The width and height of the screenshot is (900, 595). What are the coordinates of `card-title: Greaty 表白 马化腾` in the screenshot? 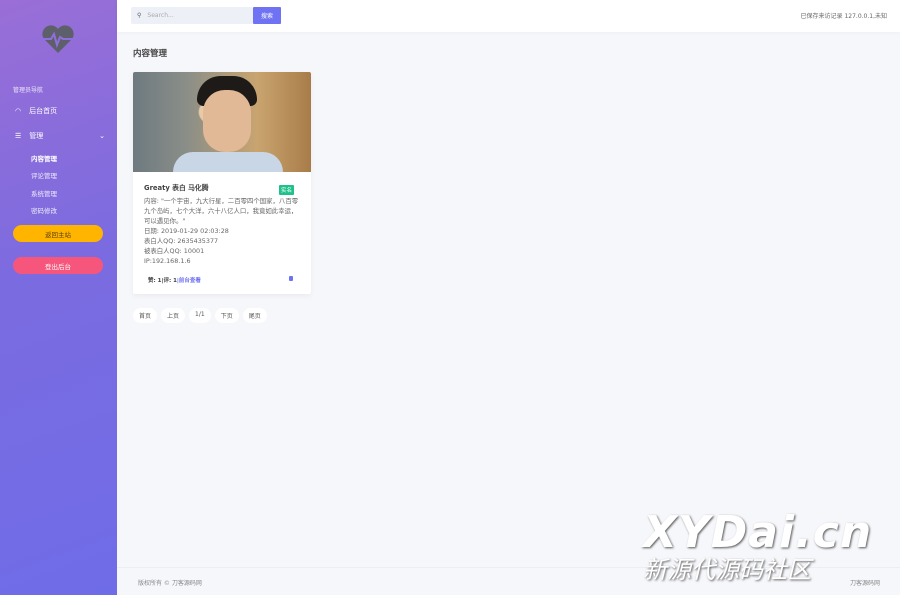 It's located at (176, 188).